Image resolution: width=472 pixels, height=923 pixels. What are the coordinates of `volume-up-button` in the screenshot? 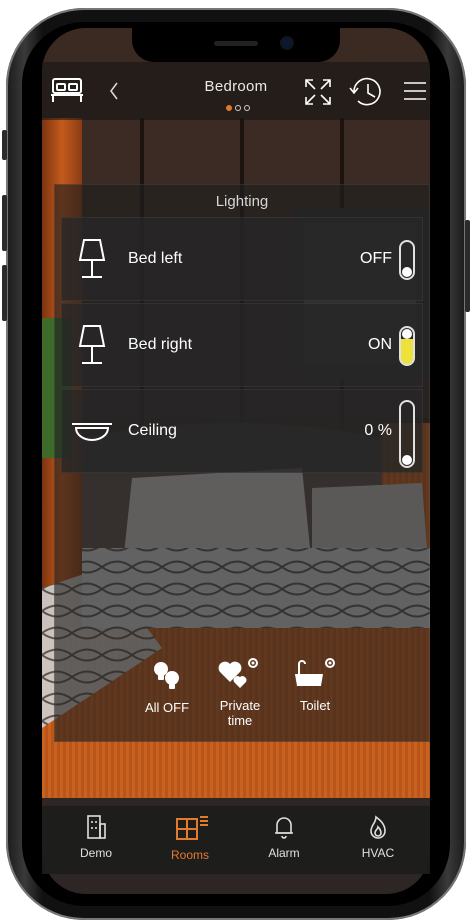 It's located at (4, 223).